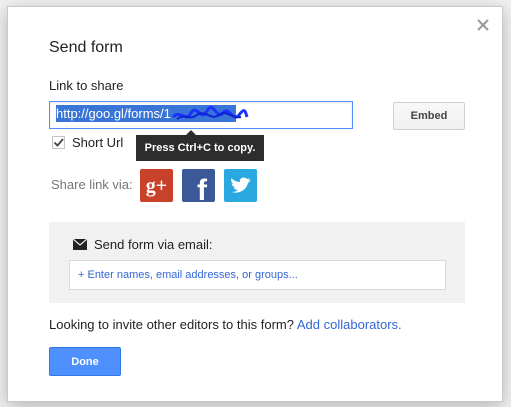  Describe the element at coordinates (86, 85) in the screenshot. I see `link-label: Link to share` at that location.